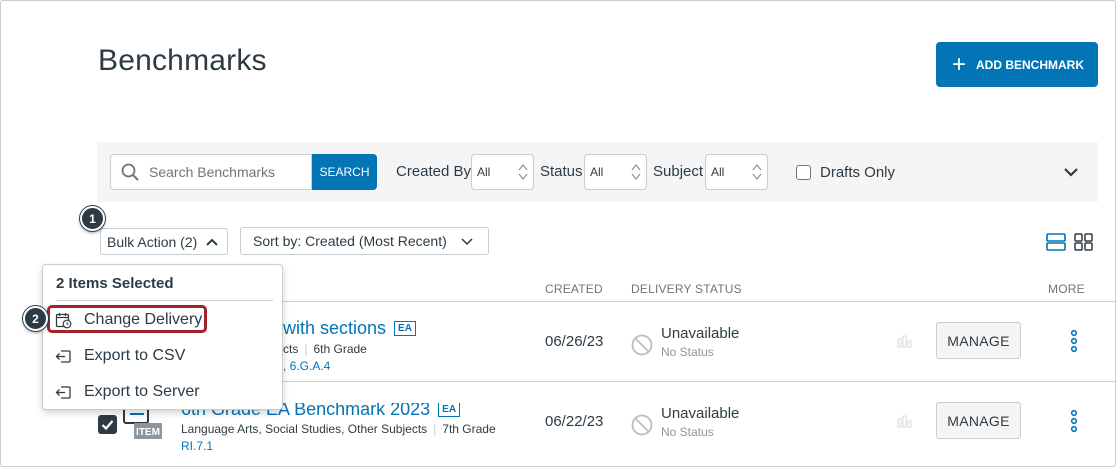  I want to click on subjects-text: cts, so click(291, 349).